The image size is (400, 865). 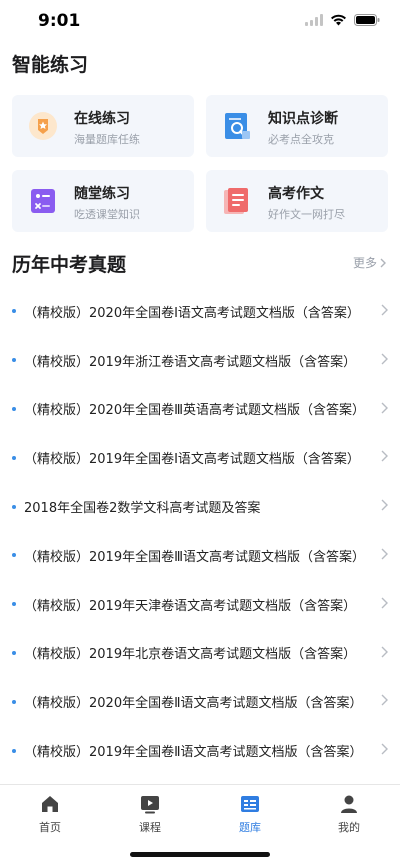 I want to click on list-item: 2018年全国卷2数学文科高考试题及答案, so click(x=200, y=506).